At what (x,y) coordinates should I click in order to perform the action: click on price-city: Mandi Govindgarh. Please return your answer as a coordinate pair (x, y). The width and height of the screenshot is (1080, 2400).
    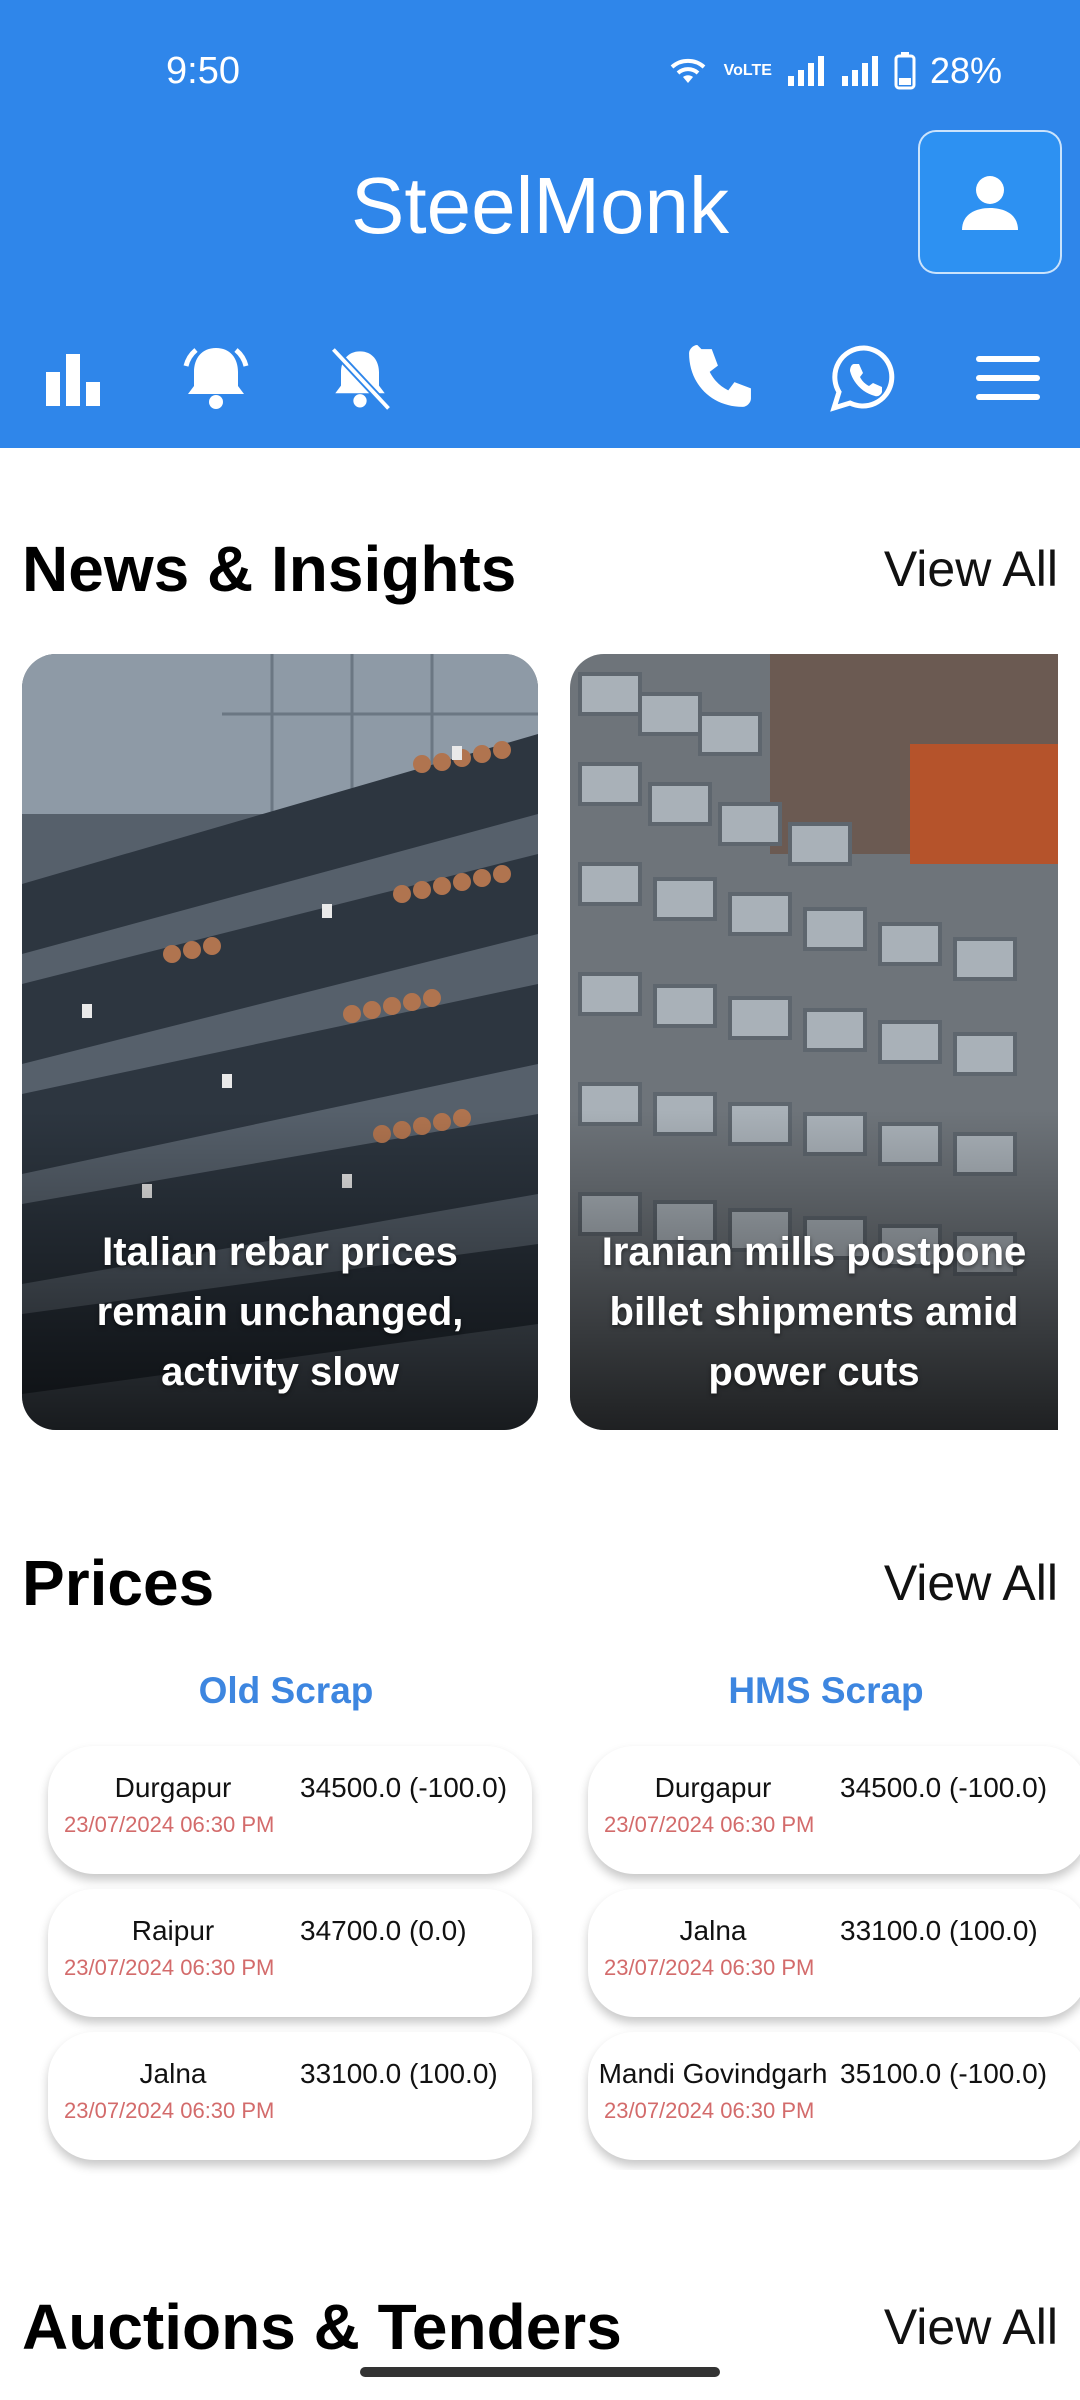
    Looking at the image, I should click on (713, 2073).